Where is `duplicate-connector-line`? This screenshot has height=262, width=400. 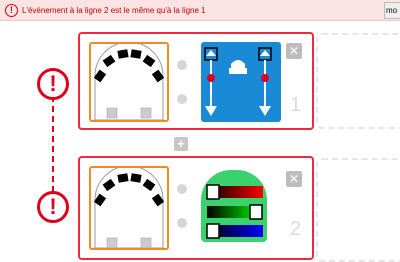
duplicate-connector-line is located at coordinates (53, 144).